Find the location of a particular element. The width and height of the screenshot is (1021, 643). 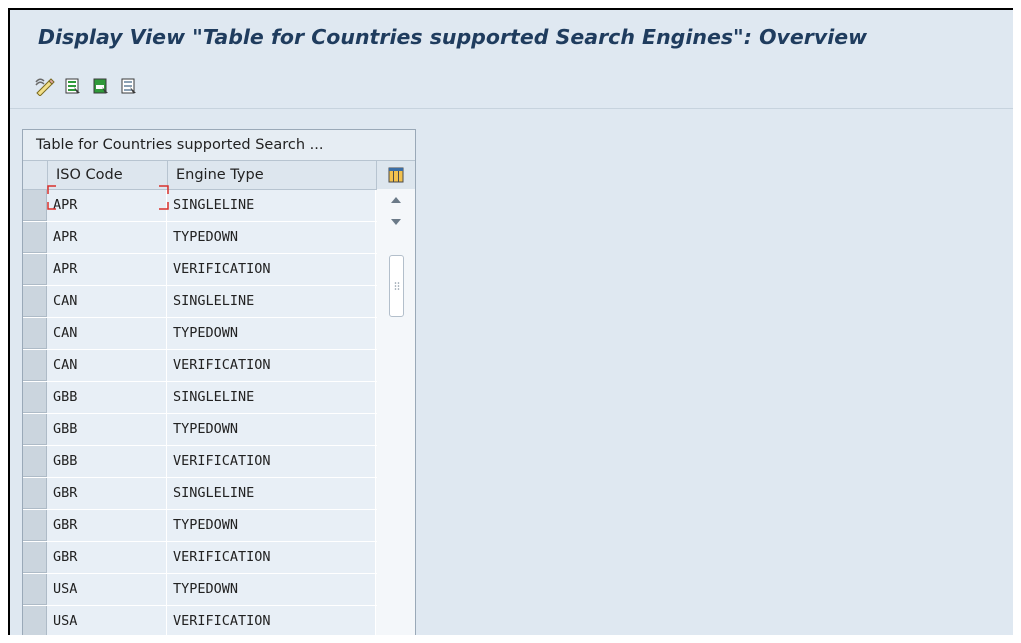

table-header: ISO Code Engine Type is located at coordinates (219, 175).